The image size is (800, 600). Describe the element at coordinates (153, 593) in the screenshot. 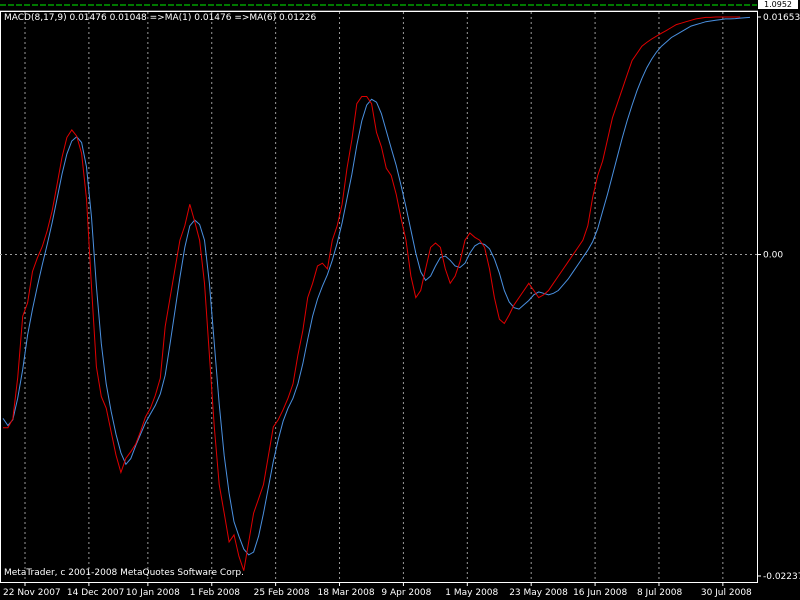

I see `x-tick-label: 10 Jan 2008` at that location.